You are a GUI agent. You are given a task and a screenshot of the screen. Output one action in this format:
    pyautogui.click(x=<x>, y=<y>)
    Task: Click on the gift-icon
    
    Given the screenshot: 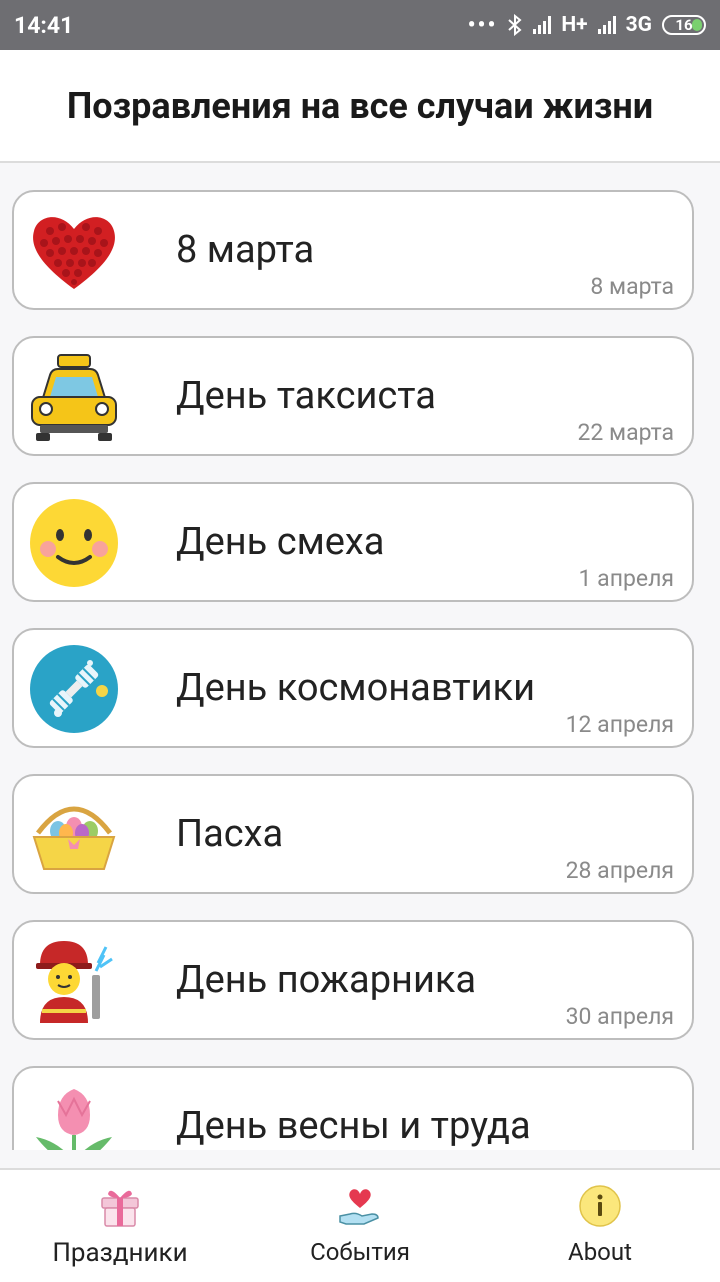 What is the action you would take?
    pyautogui.click(x=120, y=1208)
    